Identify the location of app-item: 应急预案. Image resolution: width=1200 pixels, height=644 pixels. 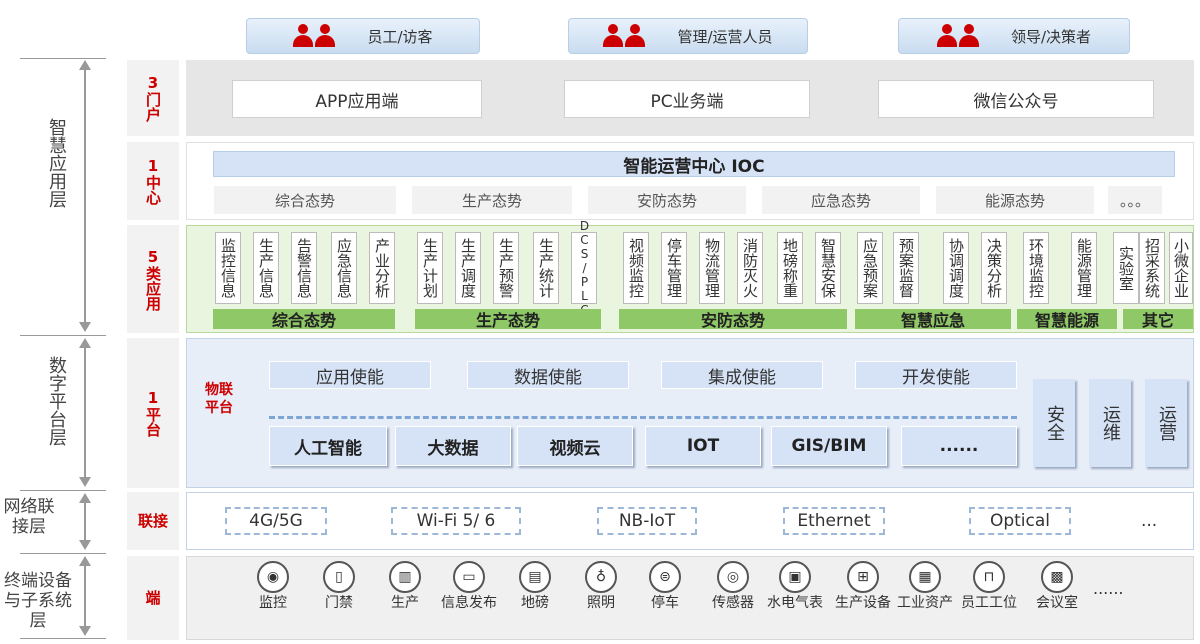
(870, 268).